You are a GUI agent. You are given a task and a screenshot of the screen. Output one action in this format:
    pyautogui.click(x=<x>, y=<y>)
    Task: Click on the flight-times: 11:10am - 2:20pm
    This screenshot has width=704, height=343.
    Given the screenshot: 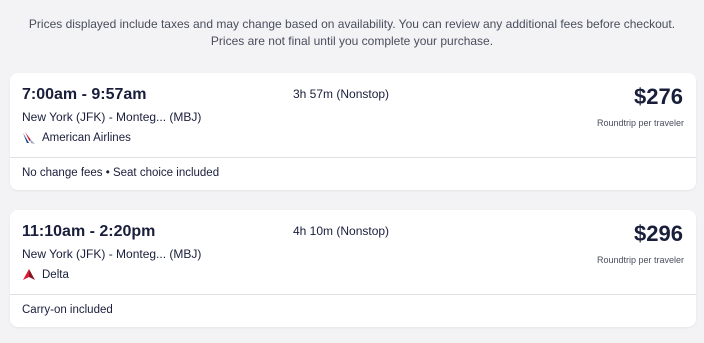 What is the action you would take?
    pyautogui.click(x=89, y=231)
    